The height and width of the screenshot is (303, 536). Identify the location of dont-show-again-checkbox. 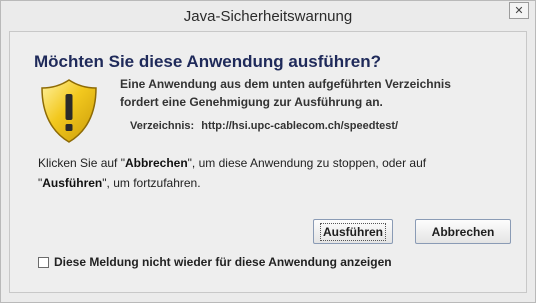
(43, 262).